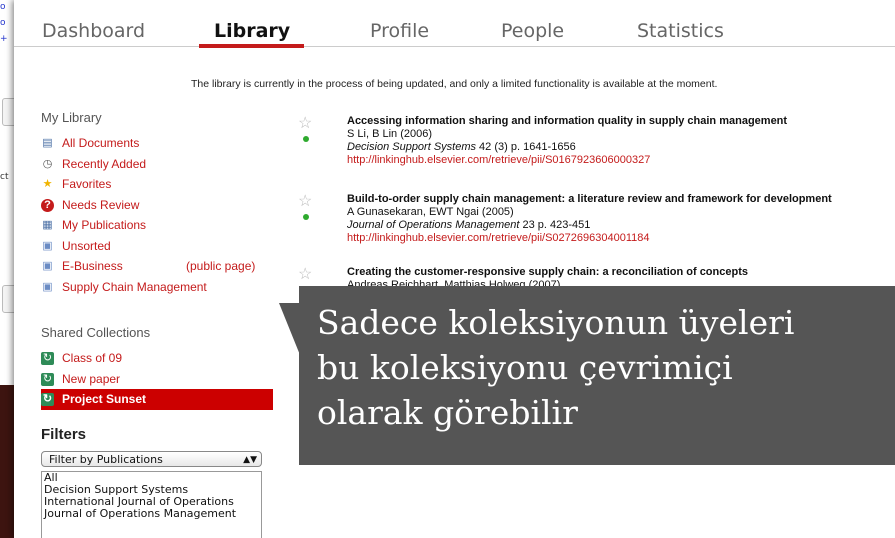 This screenshot has height=538, width=895. Describe the element at coordinates (156, 143) in the screenshot. I see `sidebar-item-all-documents: ▤ All Documents` at that location.